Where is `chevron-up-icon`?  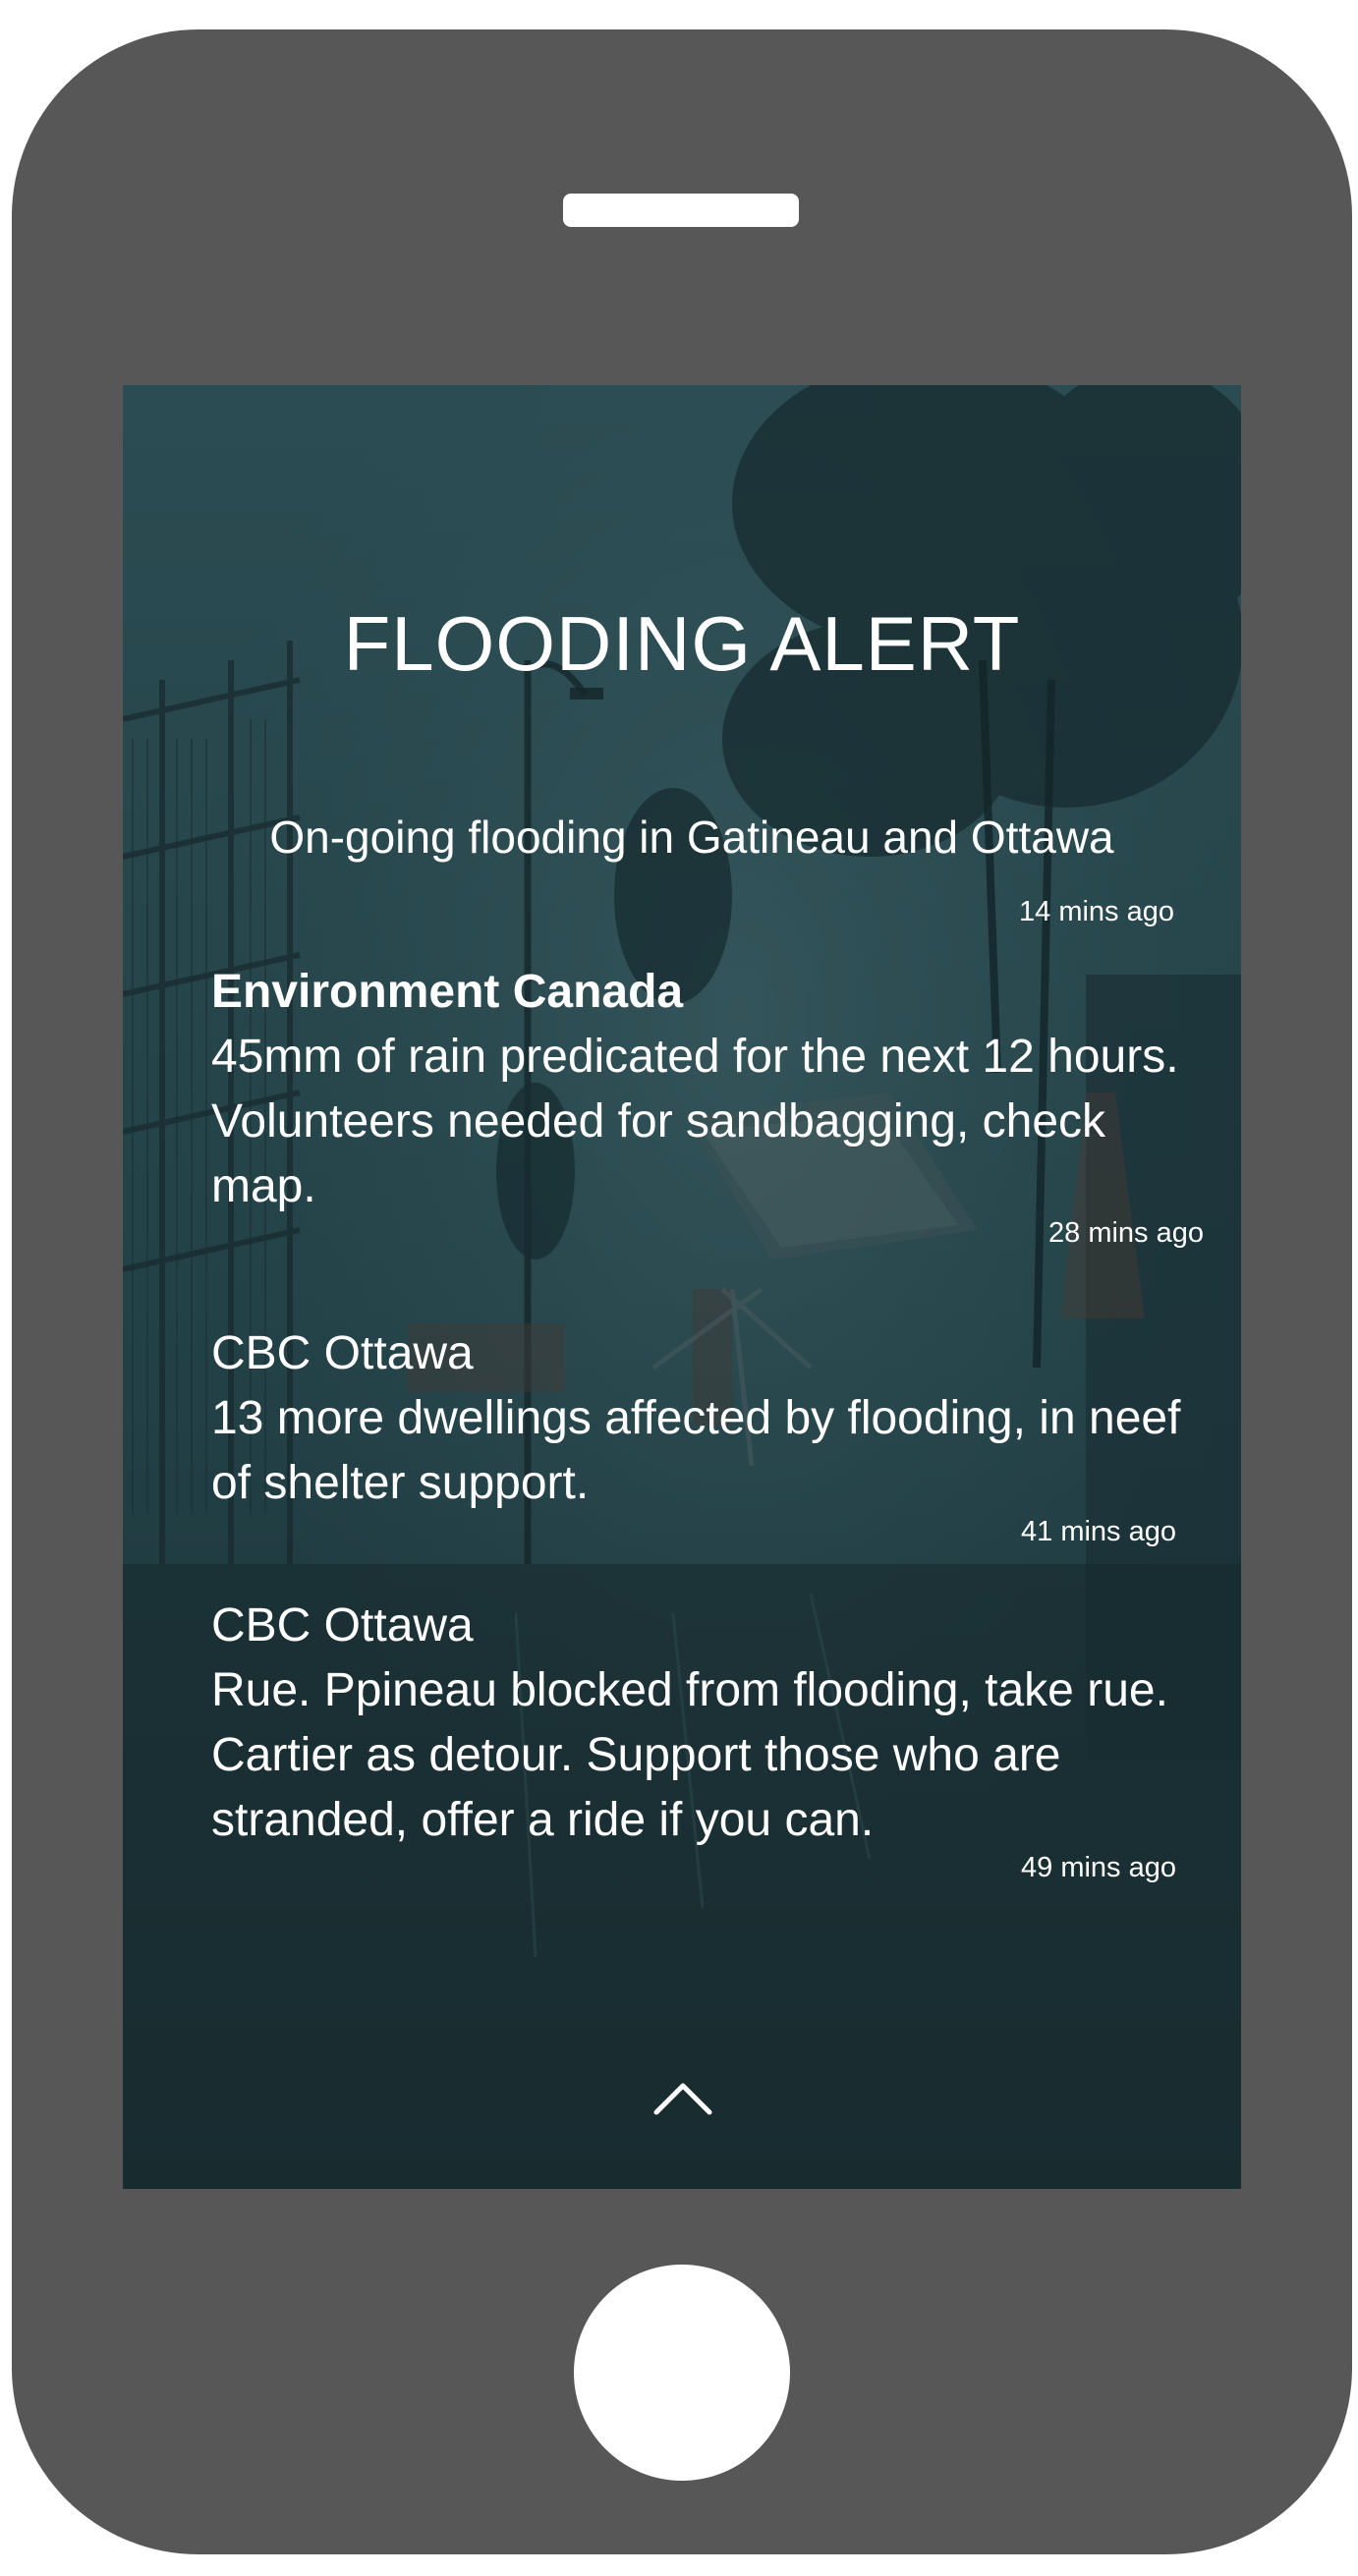
chevron-up-icon is located at coordinates (682, 2097).